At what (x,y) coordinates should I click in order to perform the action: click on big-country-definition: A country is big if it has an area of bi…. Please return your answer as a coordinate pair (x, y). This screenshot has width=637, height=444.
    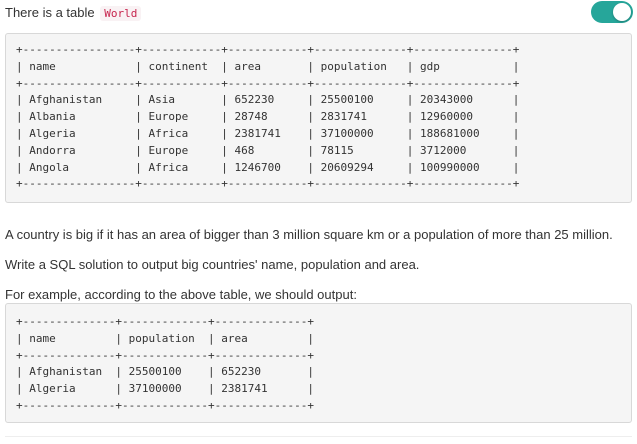
    Looking at the image, I should click on (309, 234).